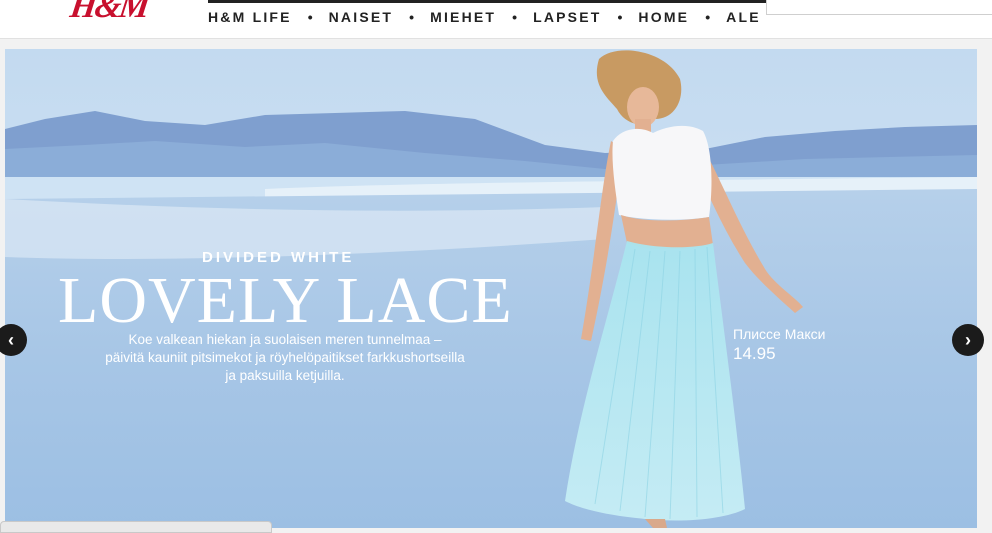 Image resolution: width=992 pixels, height=533 pixels. Describe the element at coordinates (754, 353) in the screenshot. I see `product-price: 14.95` at that location.